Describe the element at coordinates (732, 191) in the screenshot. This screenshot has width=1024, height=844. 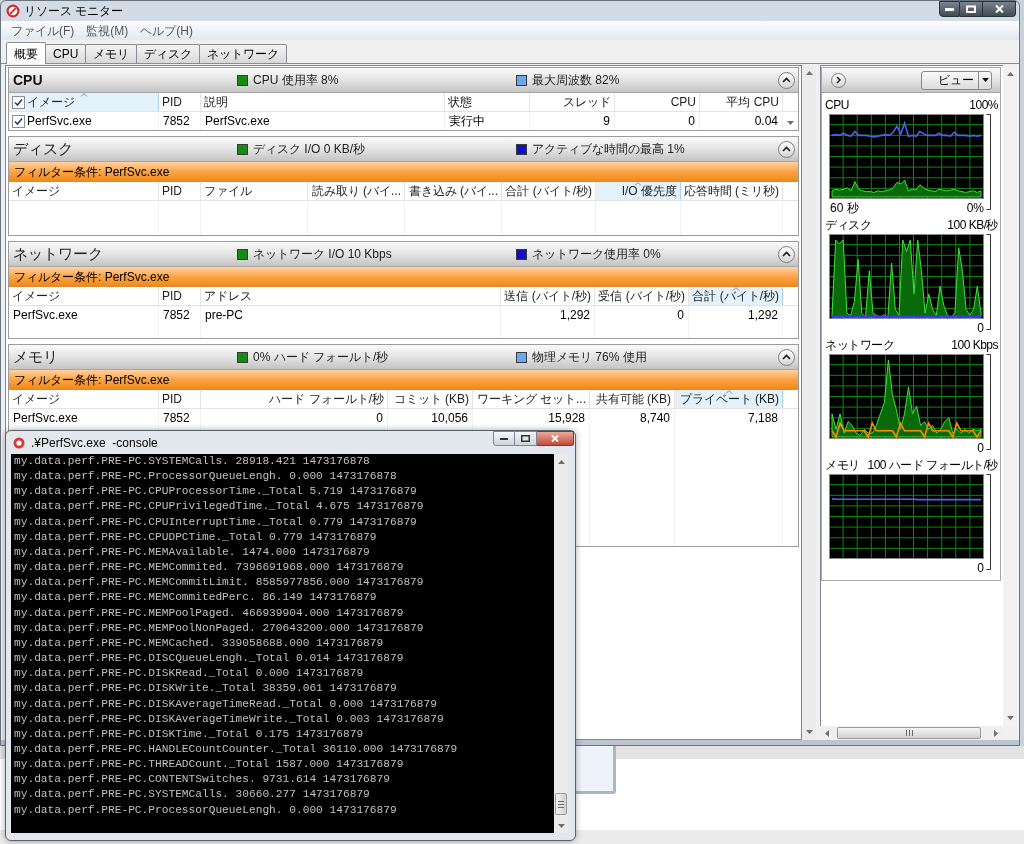
I see `column-header: 応答時間 (ミリ秒)` at that location.